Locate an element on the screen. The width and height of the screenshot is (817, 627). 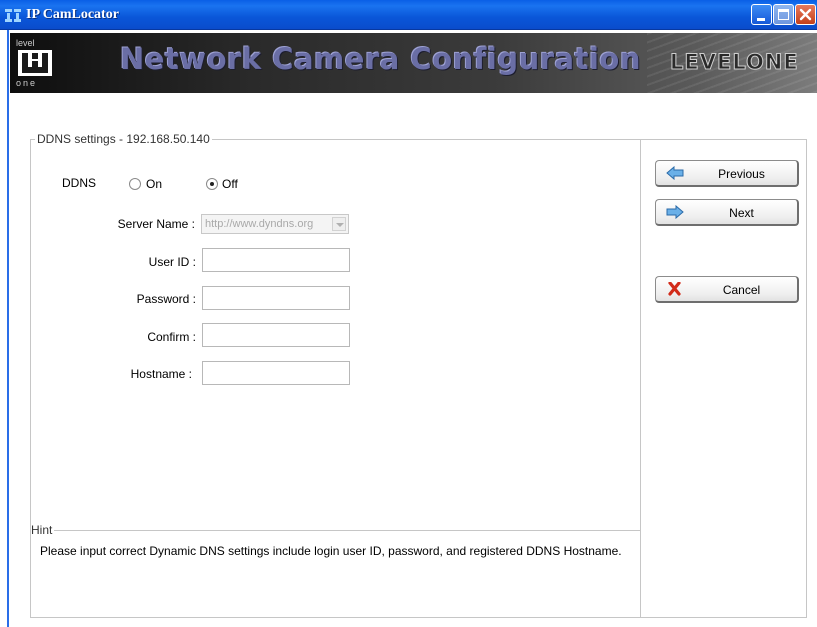
server-name-select: http://www.dyndns.org is located at coordinates (275, 224).